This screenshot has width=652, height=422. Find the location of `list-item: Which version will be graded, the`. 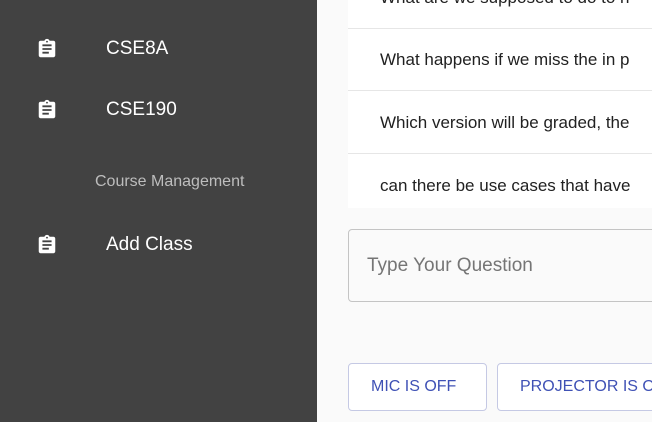

list-item: Which version will be graded, the is located at coordinates (500, 123).